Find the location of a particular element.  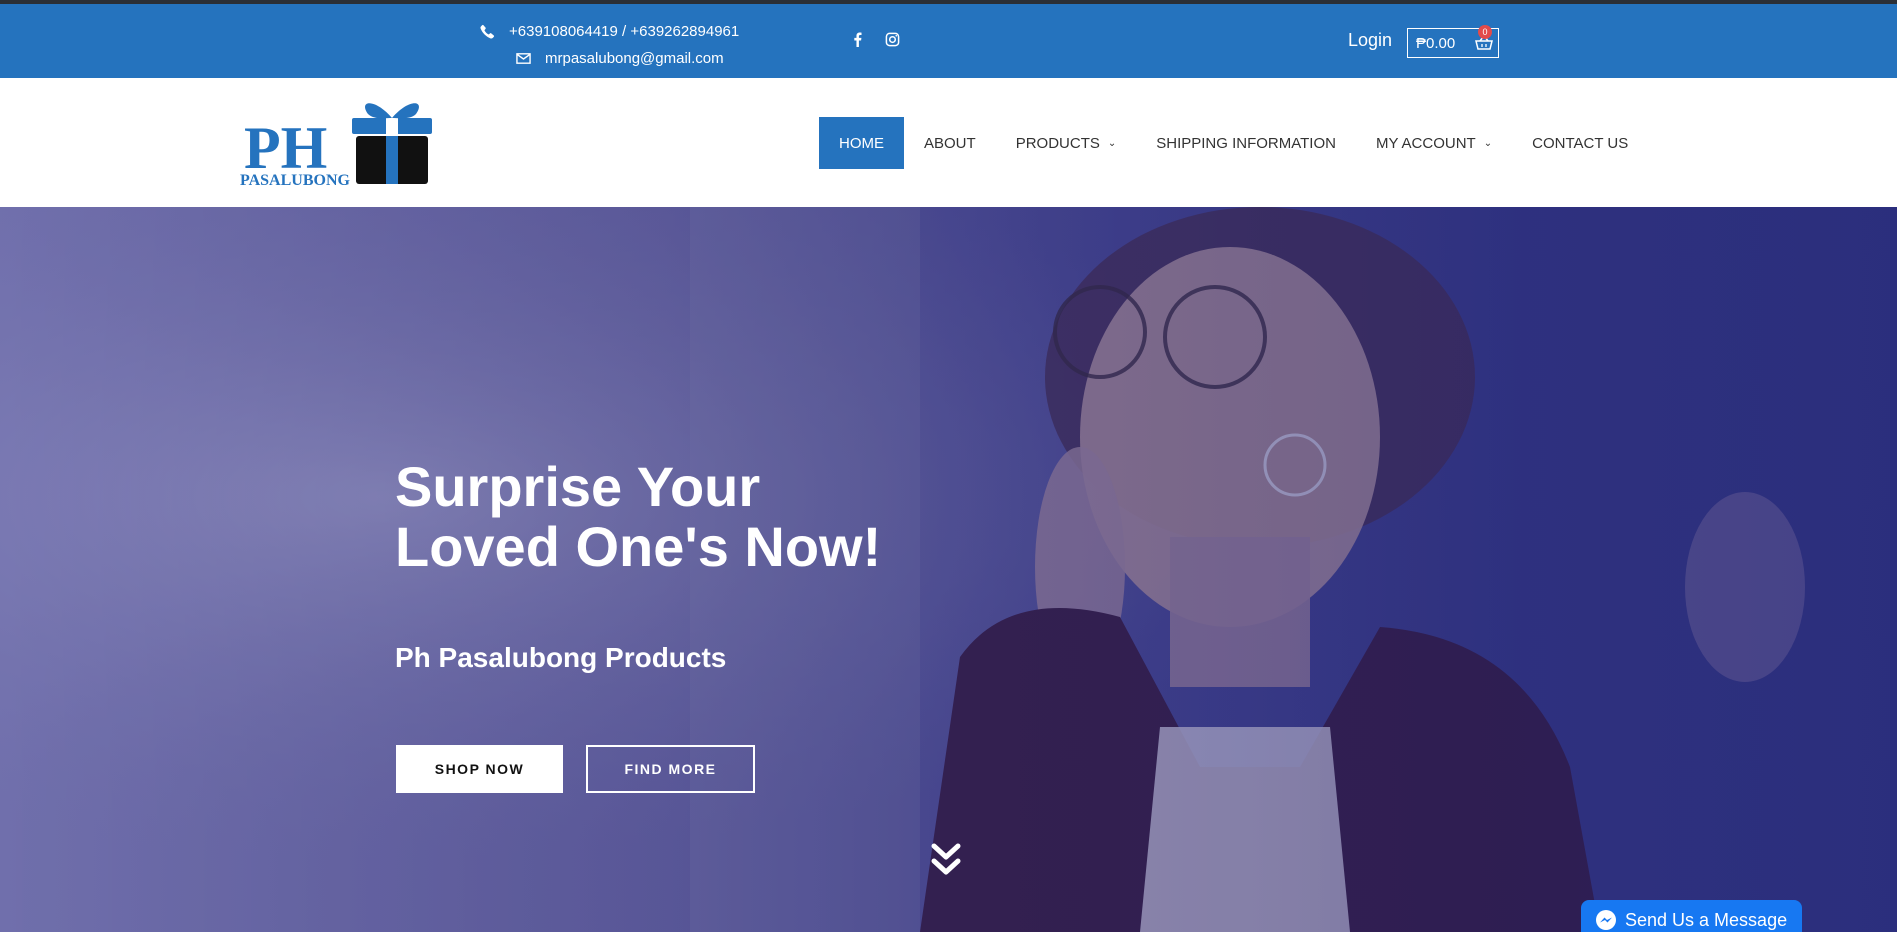

hero-subtitle: Ph Pasalubong Products is located at coordinates (561, 657).